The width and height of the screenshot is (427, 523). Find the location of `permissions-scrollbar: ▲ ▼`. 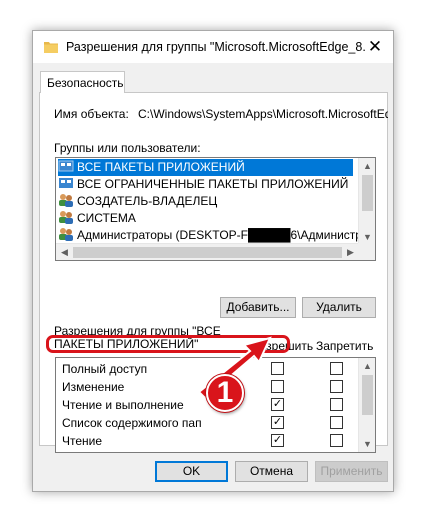

permissions-scrollbar: ▲ ▼ is located at coordinates (366, 405).